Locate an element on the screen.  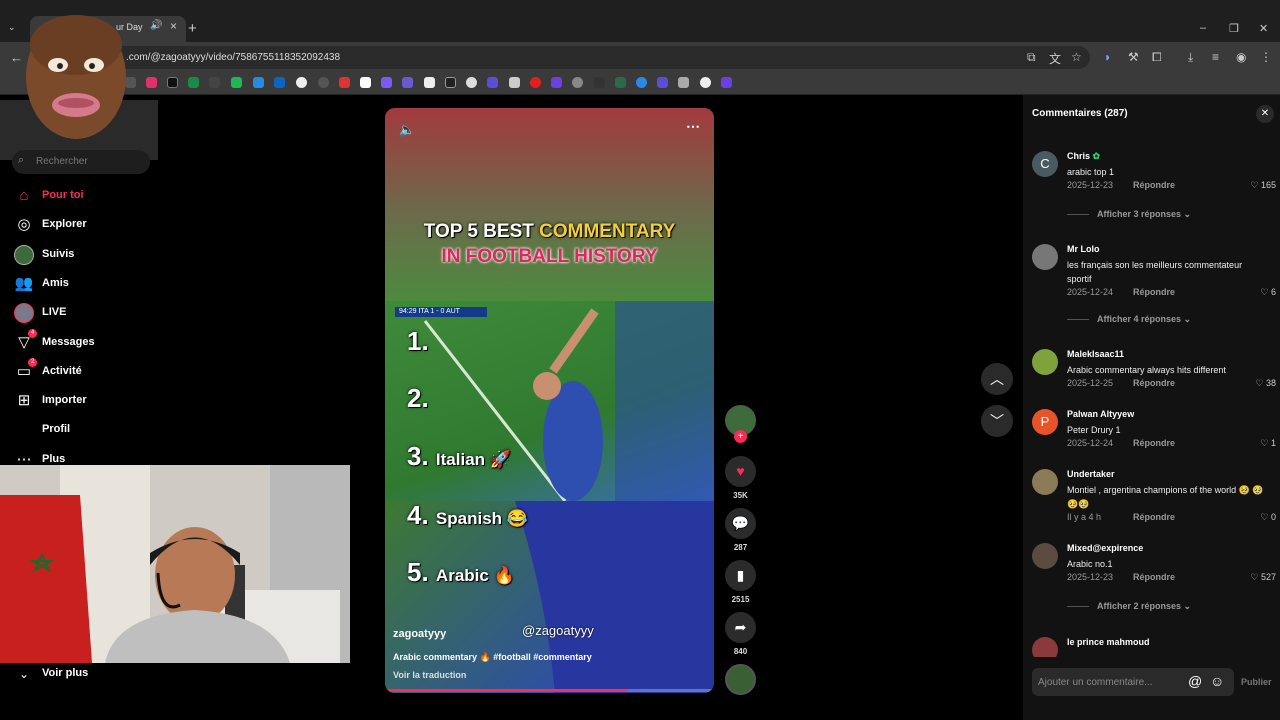
extensions-puzzle-icon: ⧠ is located at coordinates (1157, 57).